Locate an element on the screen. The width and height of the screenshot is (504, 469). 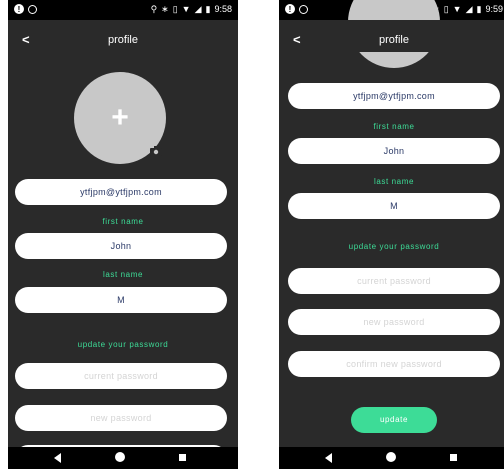
header-overlay: < profile is located at coordinates (391, 40).